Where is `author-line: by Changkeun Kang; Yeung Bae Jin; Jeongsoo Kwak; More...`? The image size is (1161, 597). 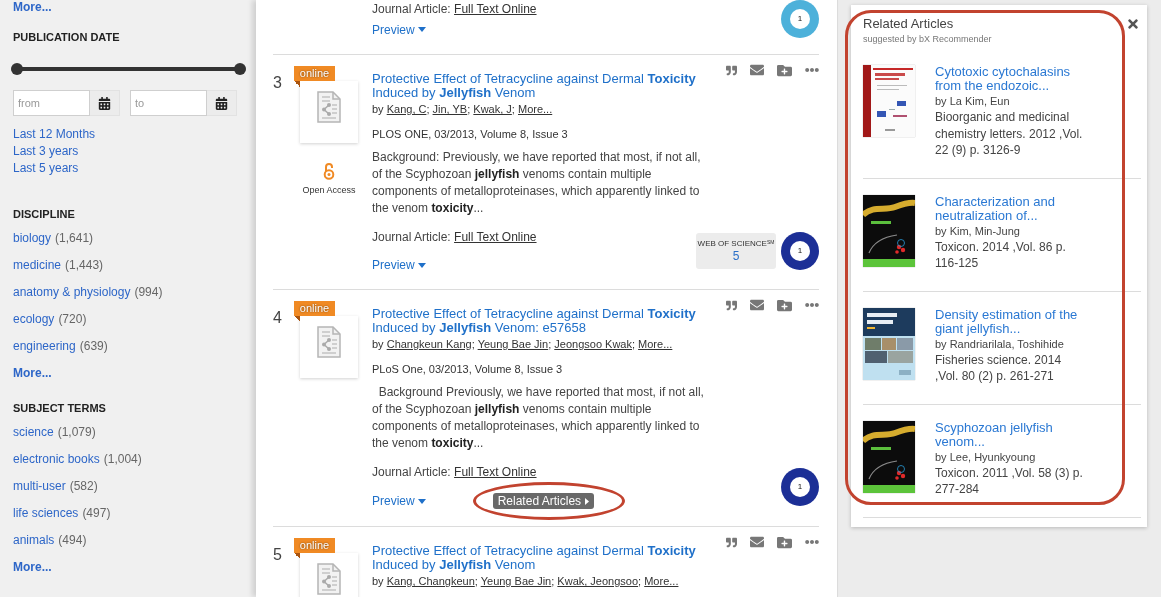 author-line: by Changkeun Kang; Yeung Bae Jin; Jeongsoo Kwak; More... is located at coordinates (523, 344).